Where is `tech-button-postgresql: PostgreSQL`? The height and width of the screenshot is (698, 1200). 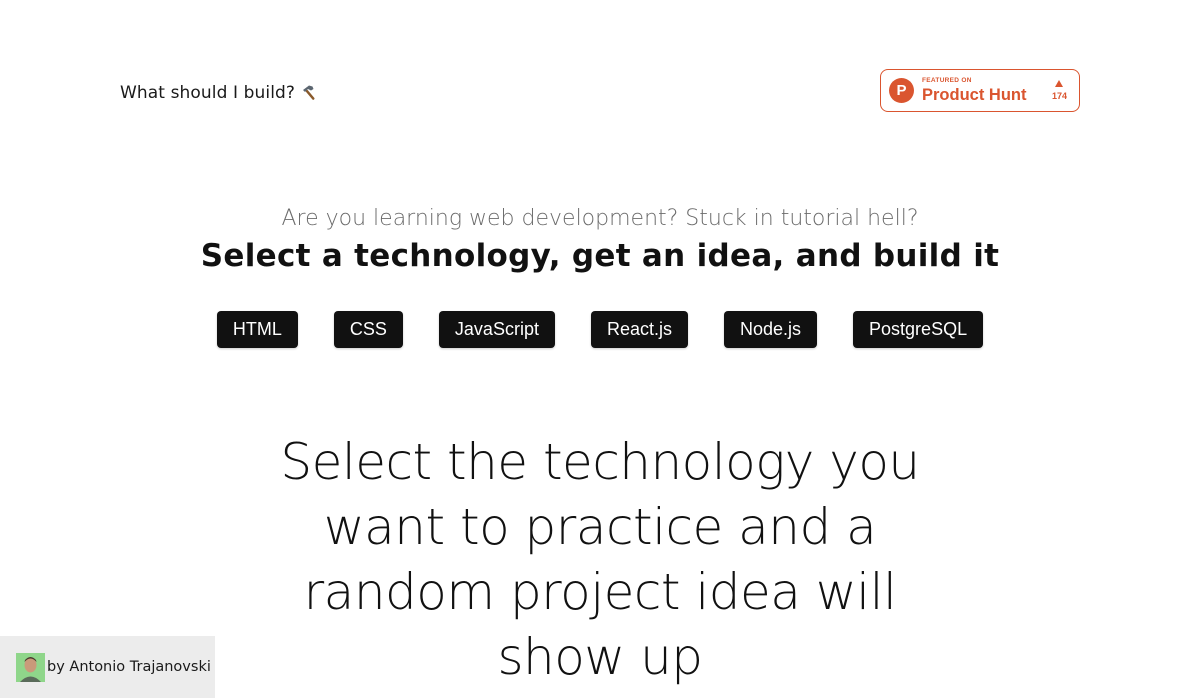
tech-button-postgresql: PostgreSQL is located at coordinates (918, 329).